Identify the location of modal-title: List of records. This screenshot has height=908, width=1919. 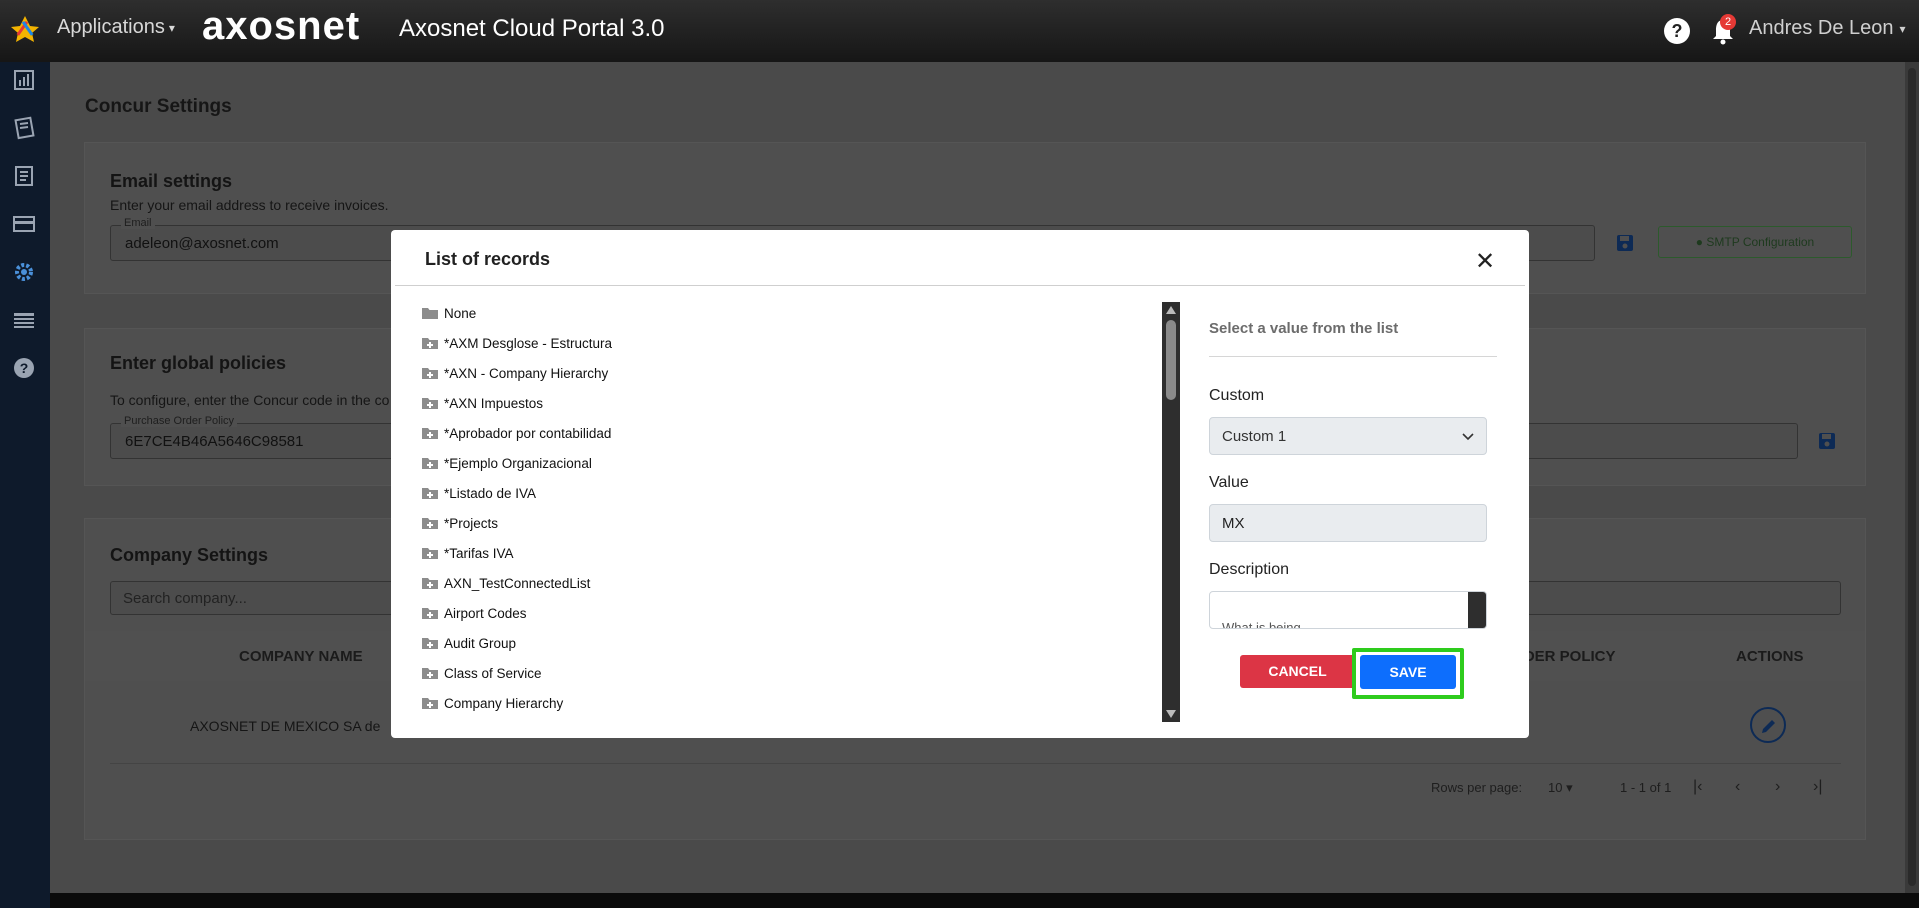
(488, 259).